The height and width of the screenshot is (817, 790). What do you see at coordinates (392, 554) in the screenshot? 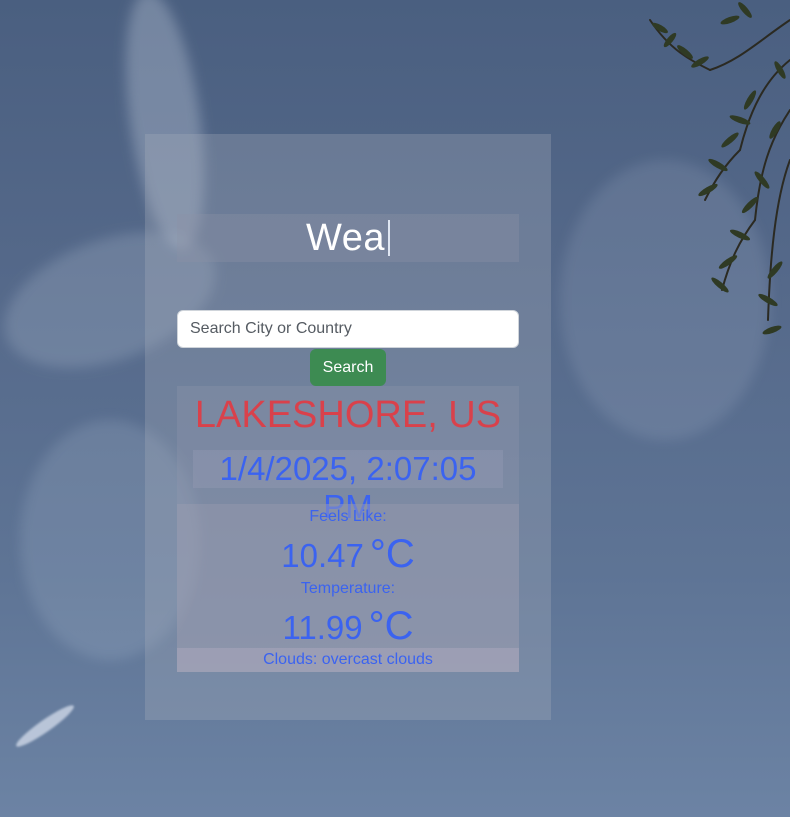
I see `feels-like-unit: °C` at bounding box center [392, 554].